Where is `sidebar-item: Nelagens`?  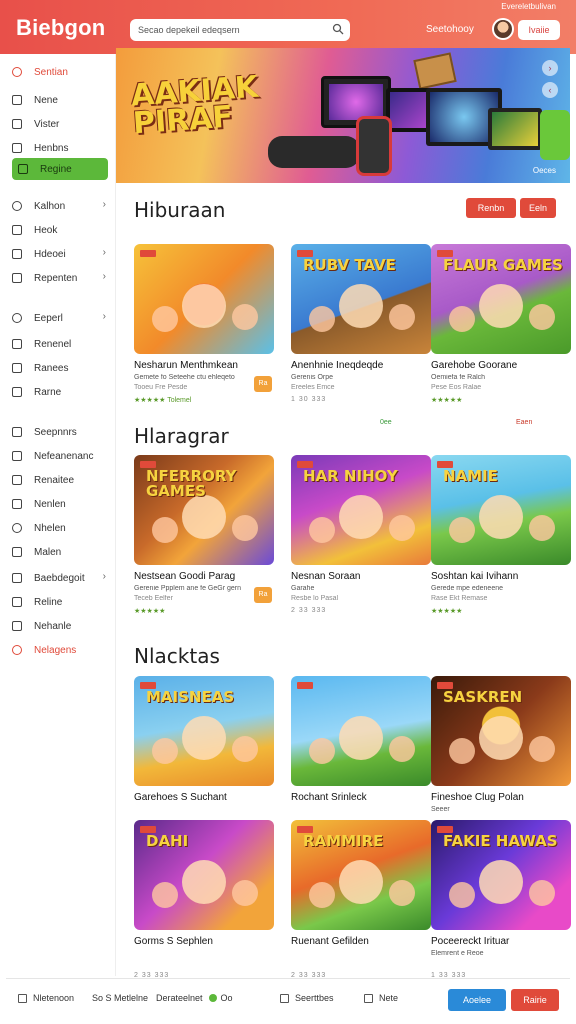 sidebar-item: Nelagens is located at coordinates (62, 650).